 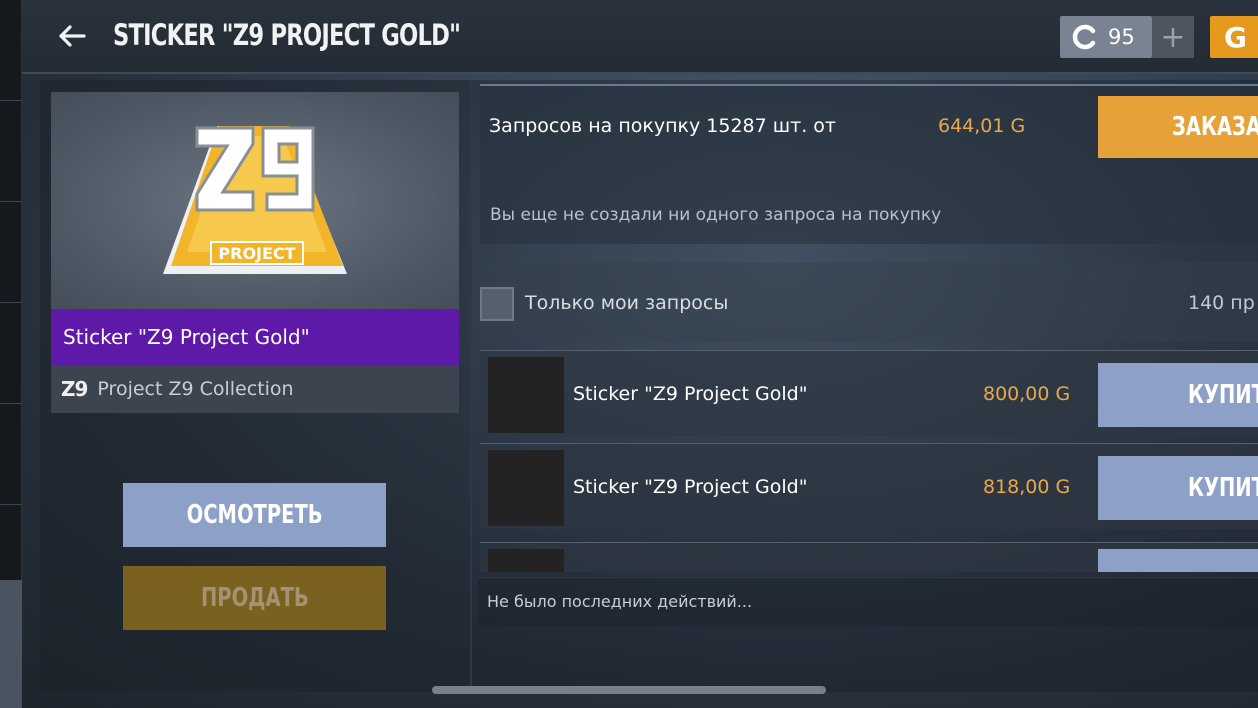 What do you see at coordinates (1178, 560) in the screenshot?
I see `buy-button` at bounding box center [1178, 560].